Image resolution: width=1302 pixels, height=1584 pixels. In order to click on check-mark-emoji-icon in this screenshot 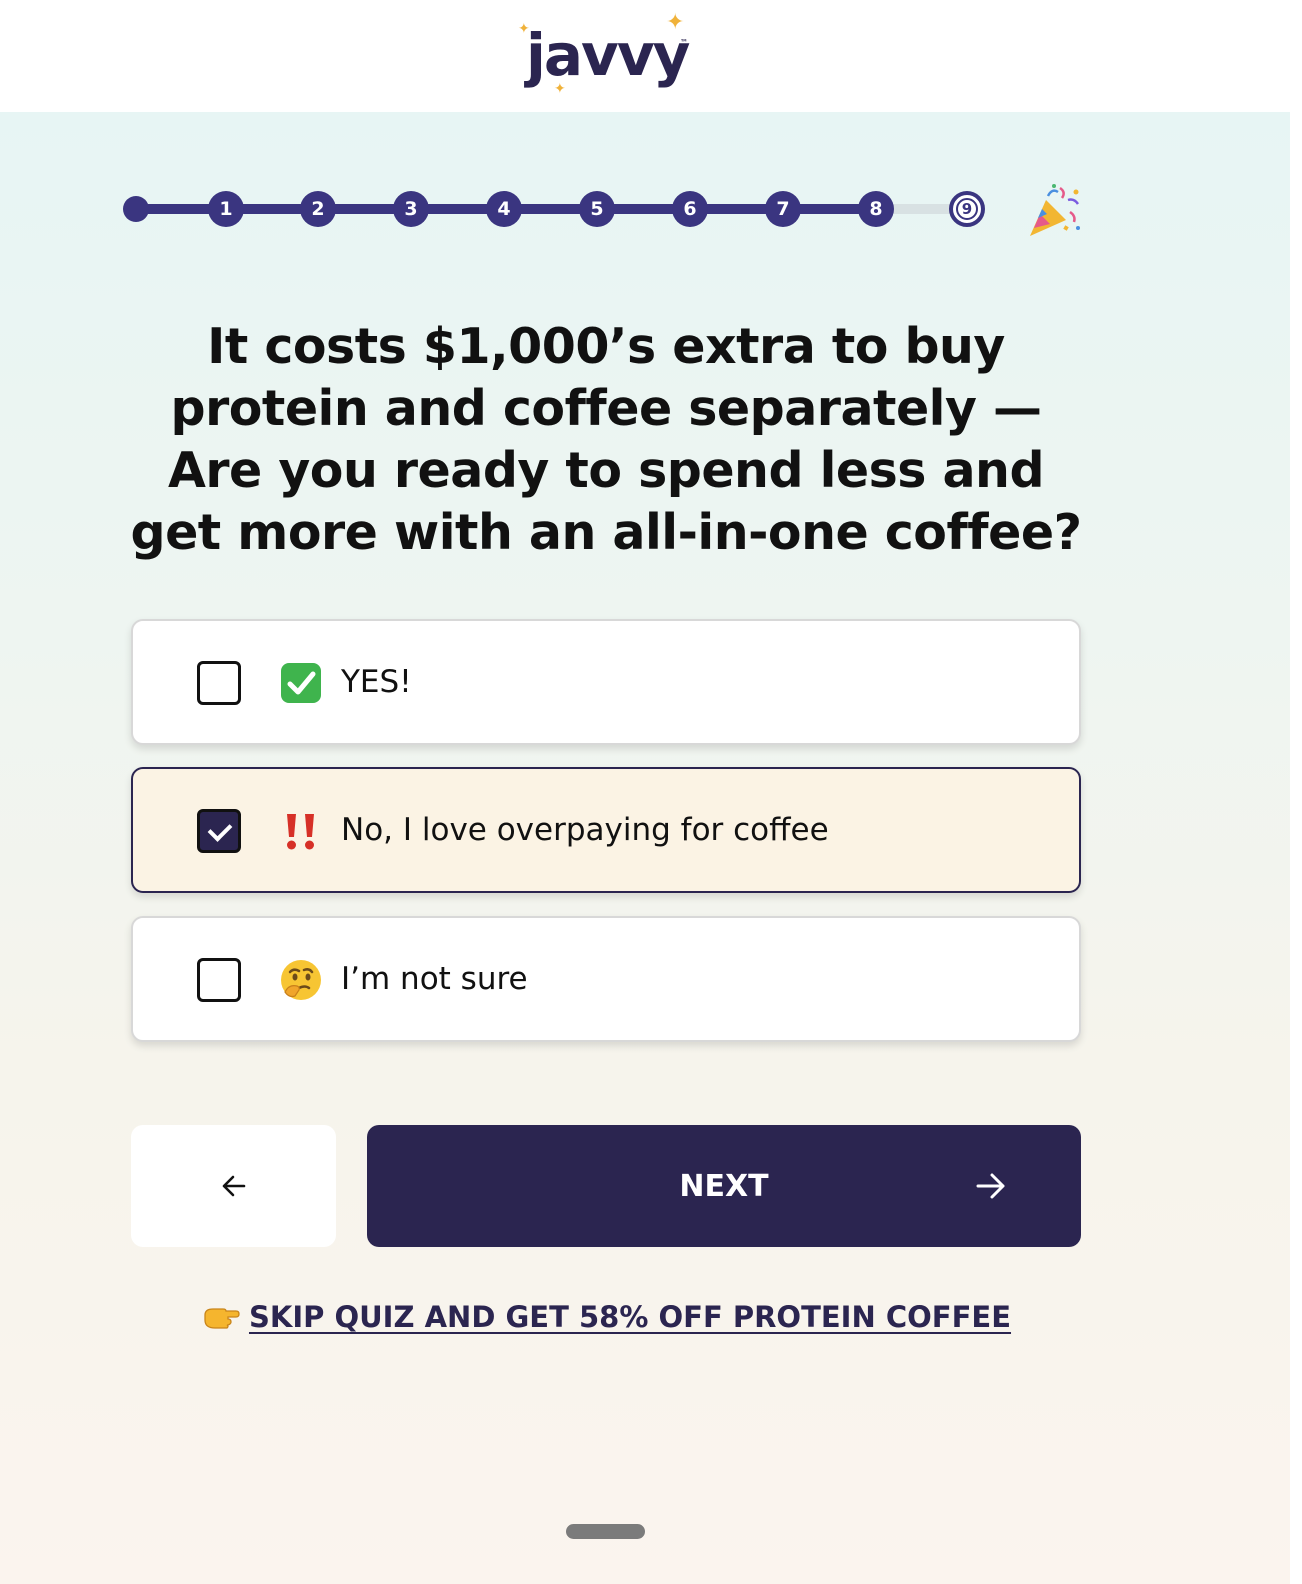, I will do `click(301, 683)`.